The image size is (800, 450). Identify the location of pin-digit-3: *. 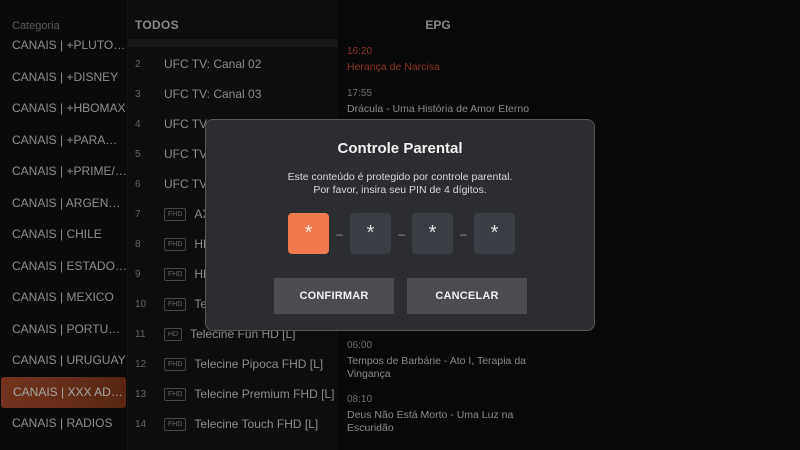
(432, 233).